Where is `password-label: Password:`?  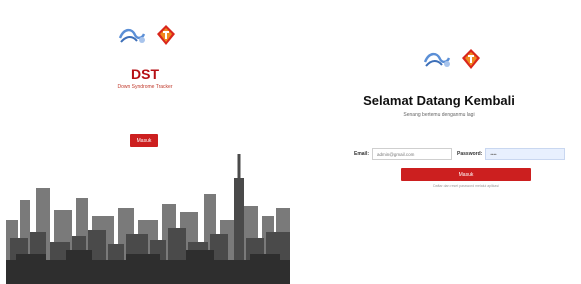
password-label: Password: is located at coordinates (470, 154).